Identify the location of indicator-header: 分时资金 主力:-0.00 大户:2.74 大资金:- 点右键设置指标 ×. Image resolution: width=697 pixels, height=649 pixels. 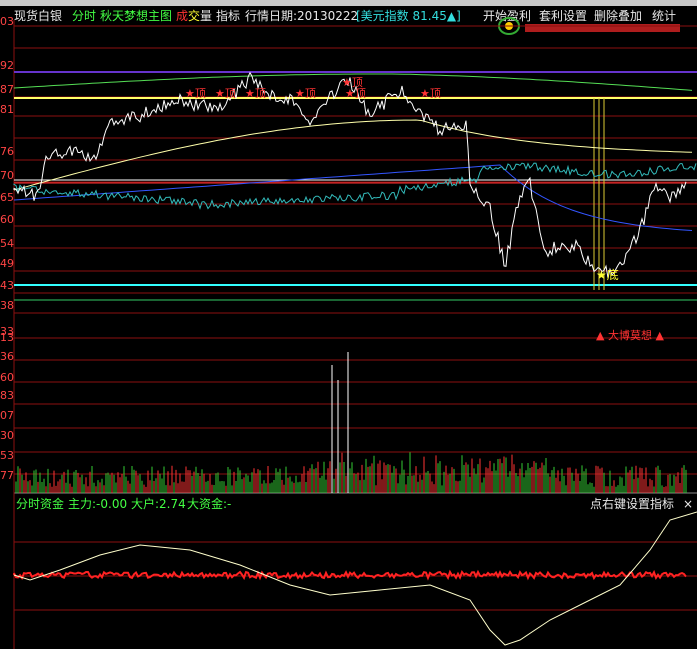
(348, 504).